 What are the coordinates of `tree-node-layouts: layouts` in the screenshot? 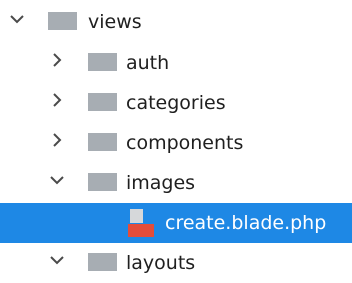 It's located at (176, 263).